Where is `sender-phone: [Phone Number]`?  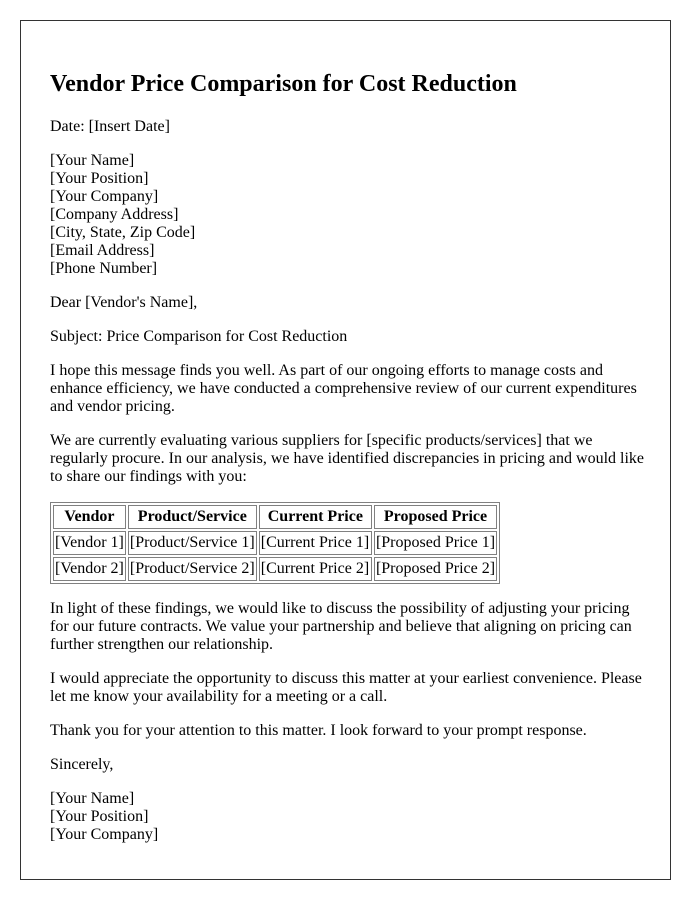 sender-phone: [Phone Number] is located at coordinates (104, 268).